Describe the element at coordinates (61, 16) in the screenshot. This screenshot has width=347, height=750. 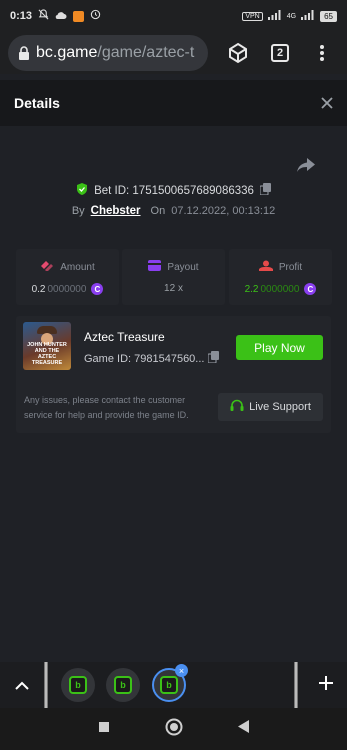
I see `cloud-icon` at that location.